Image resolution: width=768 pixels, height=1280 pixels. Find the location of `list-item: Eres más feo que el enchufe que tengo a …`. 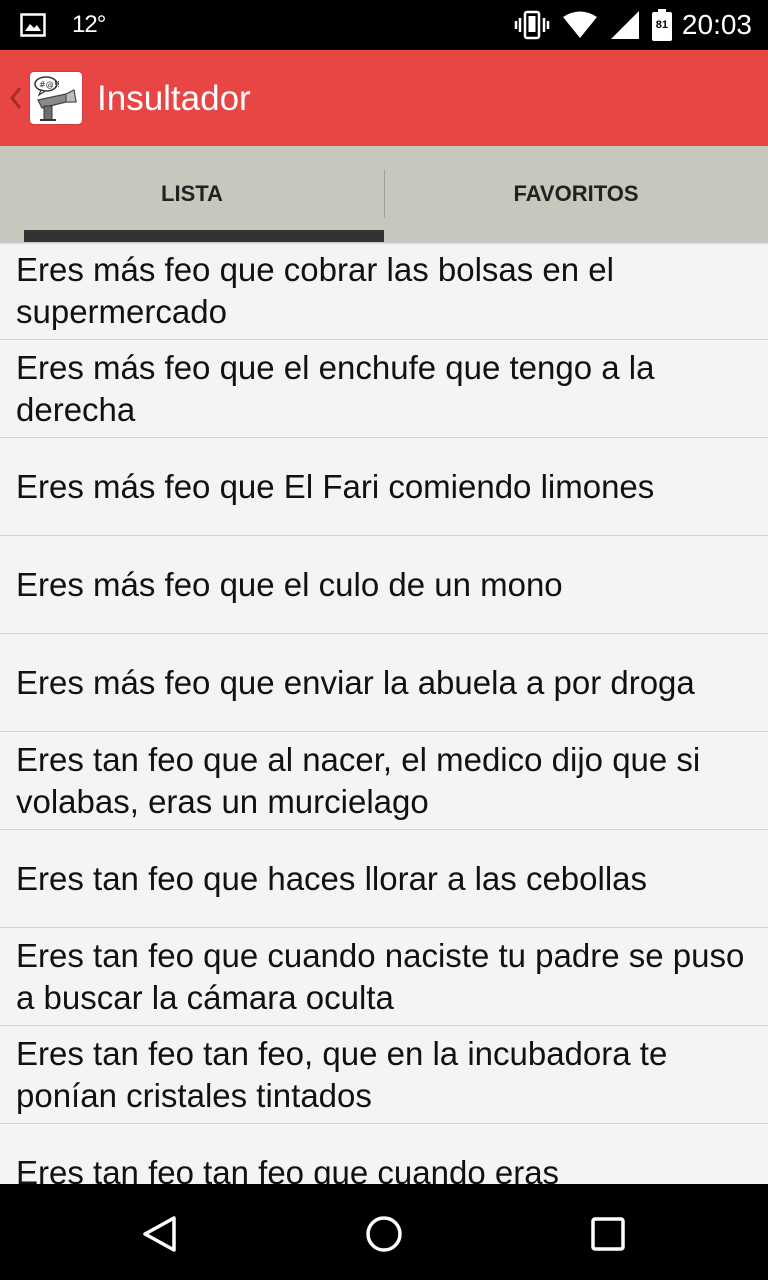

list-item: Eres más feo que el enchufe que tengo a … is located at coordinates (384, 389).